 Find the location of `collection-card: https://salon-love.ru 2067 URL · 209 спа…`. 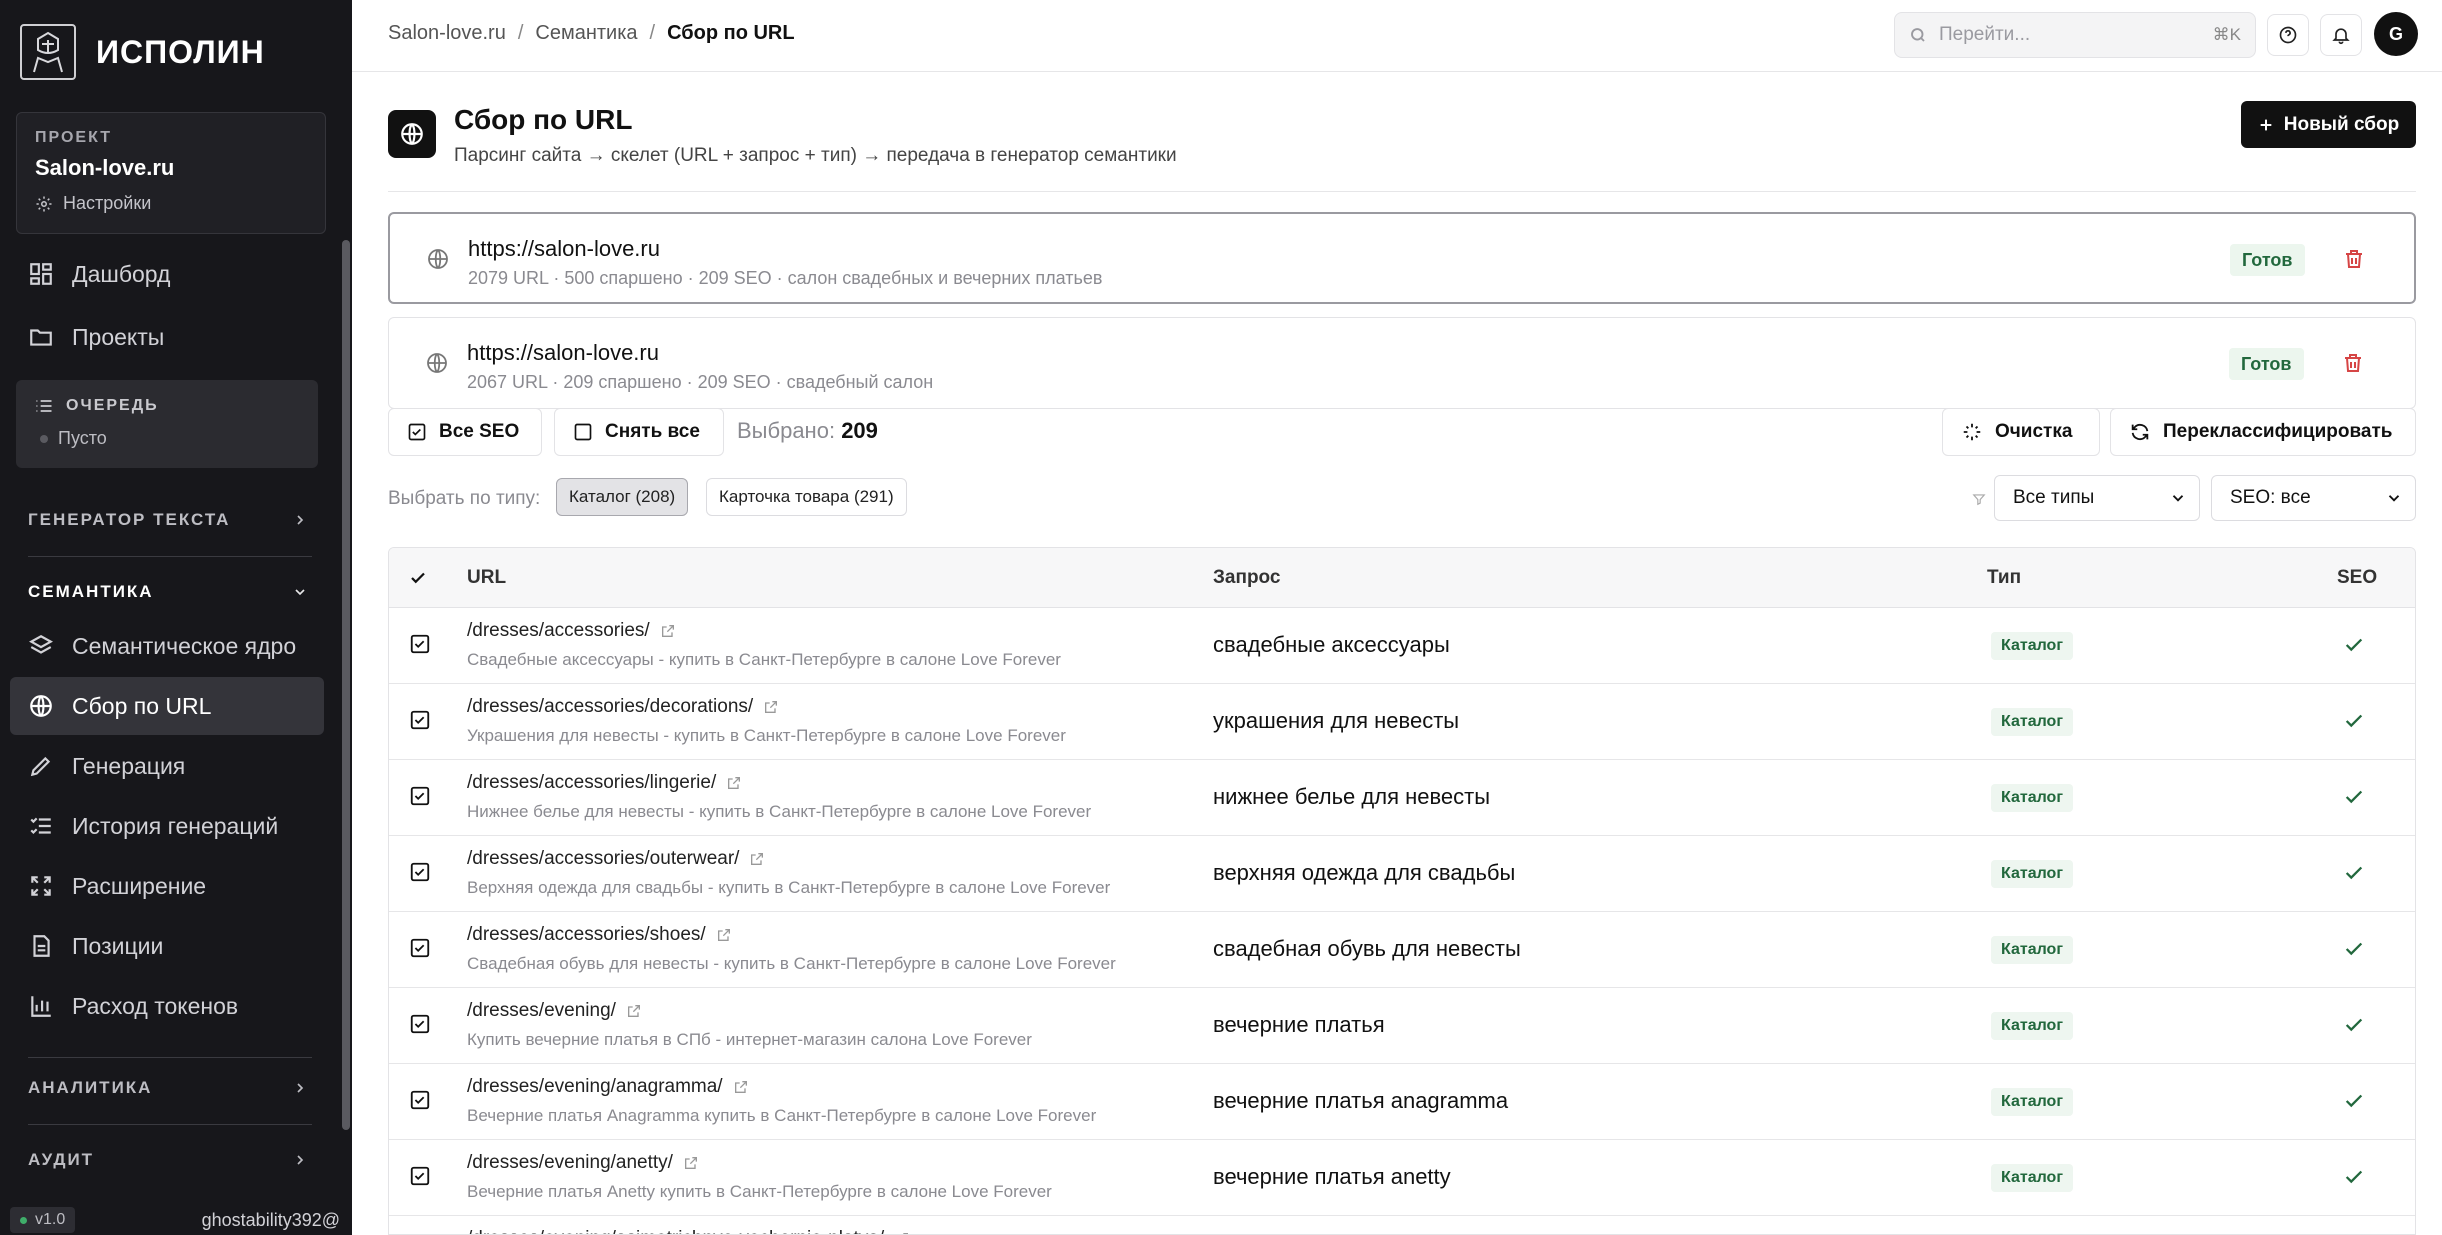

collection-card: https://salon-love.ru 2067 URL · 209 спа… is located at coordinates (1402, 363).